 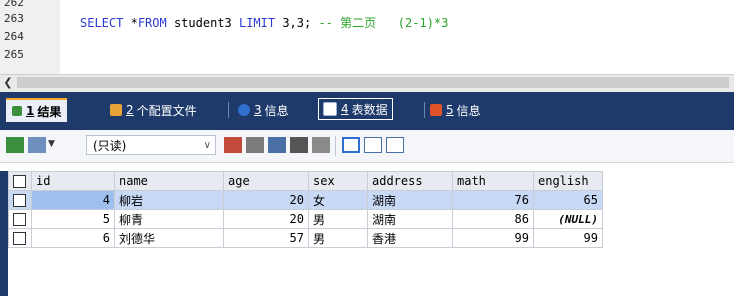 What do you see at coordinates (568, 219) in the screenshot?
I see `cell-english: (NULL)` at bounding box center [568, 219].